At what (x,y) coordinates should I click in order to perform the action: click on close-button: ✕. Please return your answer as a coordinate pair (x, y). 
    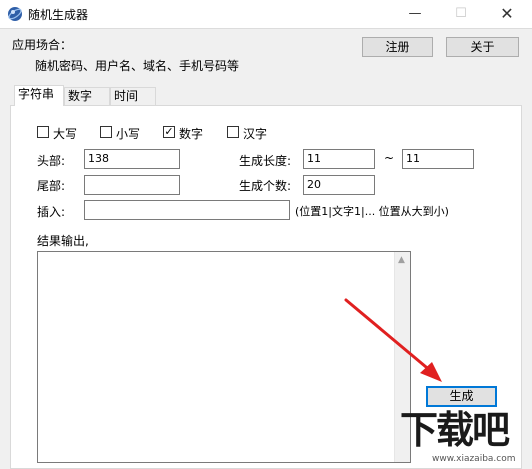
    Looking at the image, I should click on (507, 14).